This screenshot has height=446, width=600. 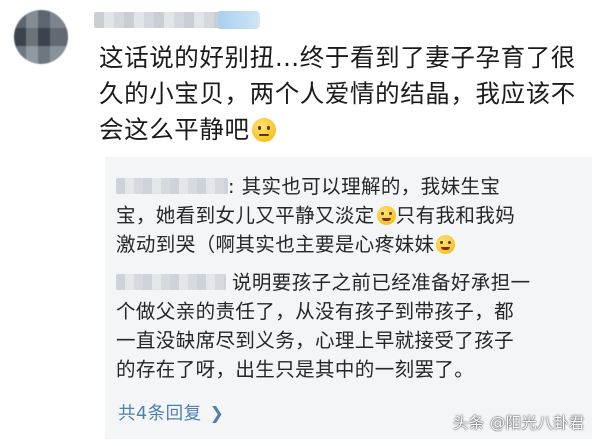 What do you see at coordinates (263, 130) in the screenshot?
I see `neutral-face-emoji-icon` at bounding box center [263, 130].